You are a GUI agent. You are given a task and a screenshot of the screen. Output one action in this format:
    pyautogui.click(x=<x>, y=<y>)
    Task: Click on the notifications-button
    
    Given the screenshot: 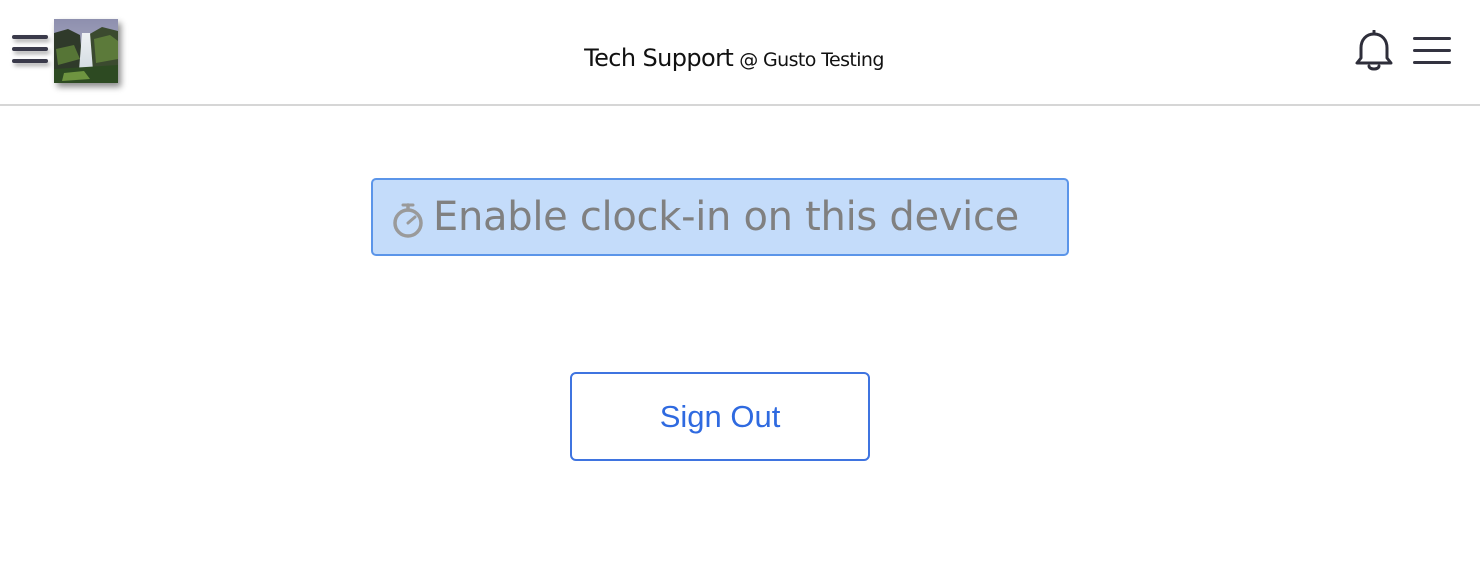 What is the action you would take?
    pyautogui.click(x=1374, y=51)
    